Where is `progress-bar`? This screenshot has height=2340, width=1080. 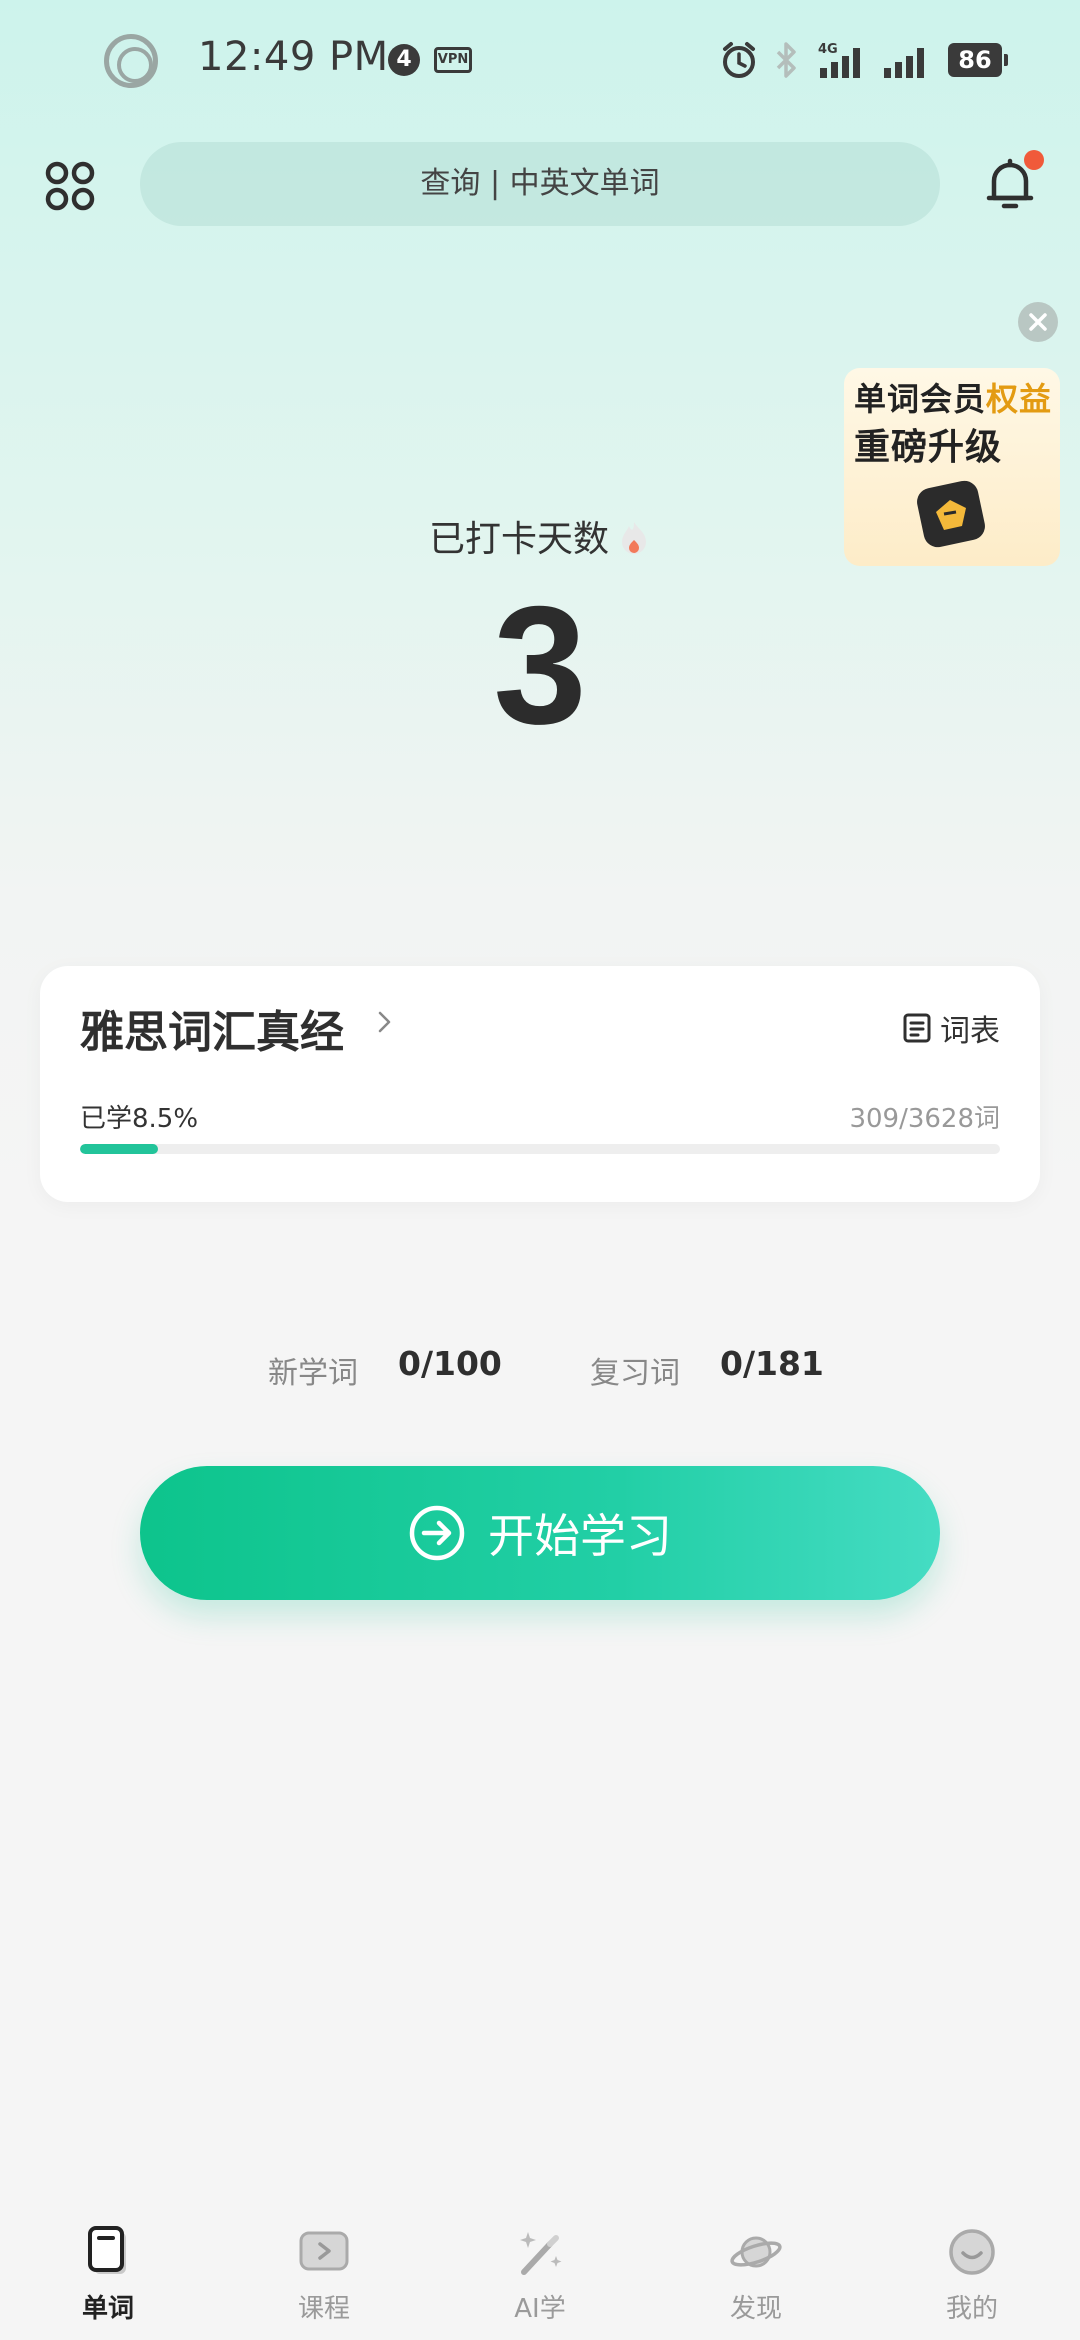
progress-bar is located at coordinates (540, 1149).